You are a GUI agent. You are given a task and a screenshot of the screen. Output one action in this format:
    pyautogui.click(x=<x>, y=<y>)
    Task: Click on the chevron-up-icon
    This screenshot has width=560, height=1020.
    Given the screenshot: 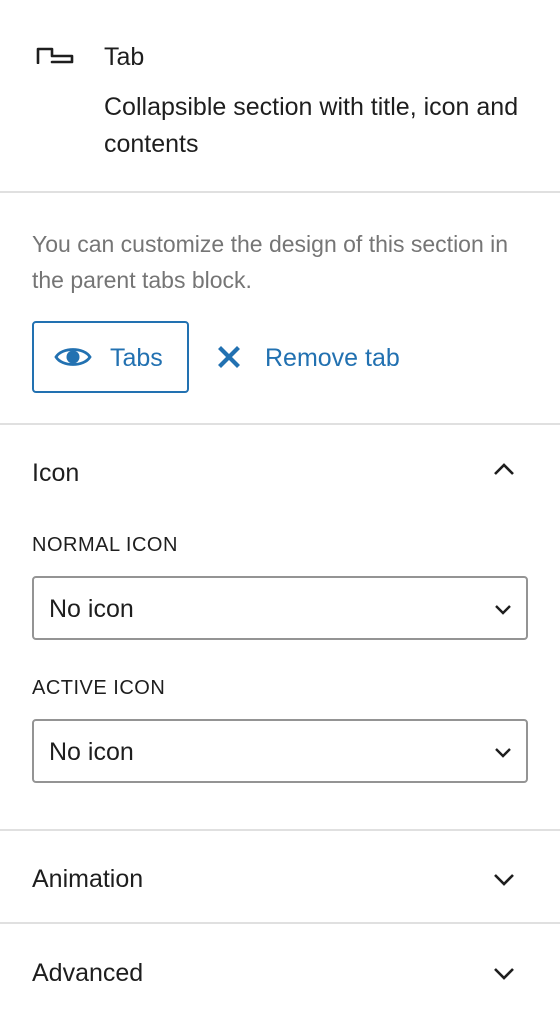 What is the action you would take?
    pyautogui.click(x=504, y=469)
    